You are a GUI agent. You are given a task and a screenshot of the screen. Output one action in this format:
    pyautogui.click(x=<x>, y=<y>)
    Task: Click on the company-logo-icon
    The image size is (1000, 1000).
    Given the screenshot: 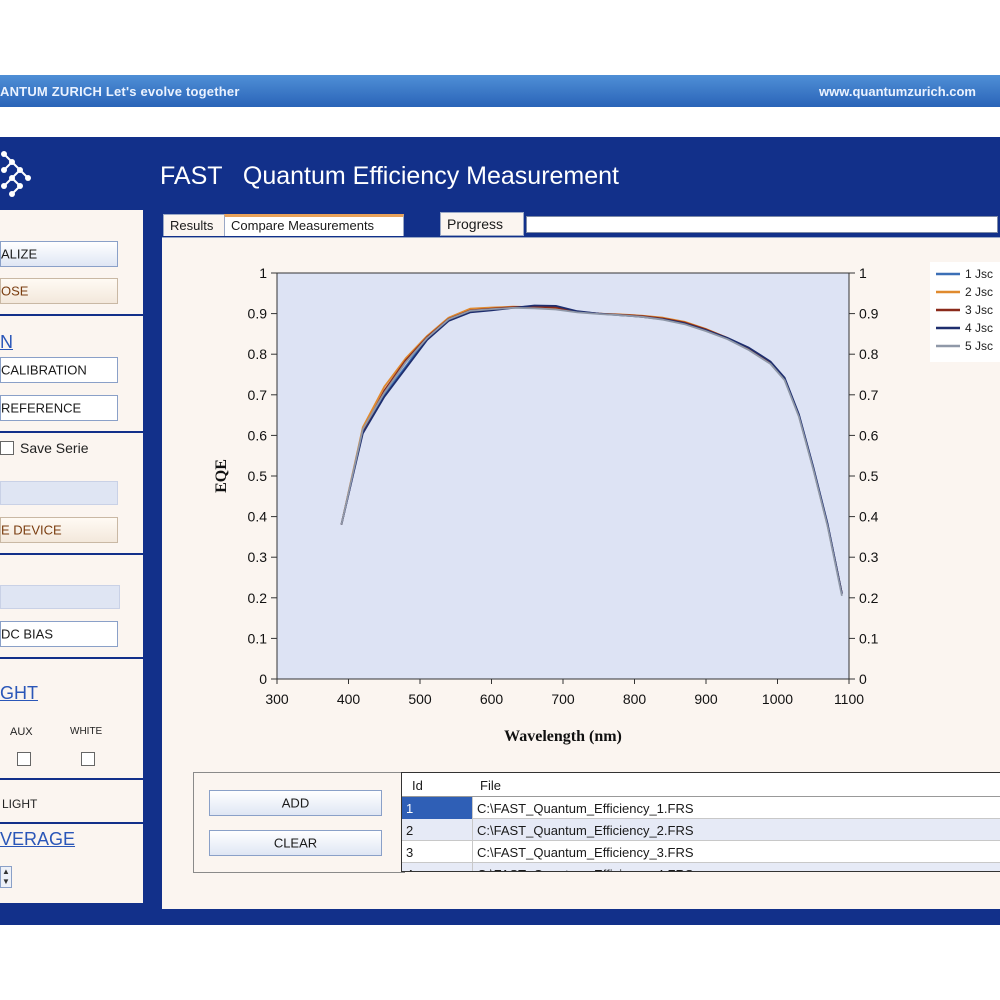 What is the action you would take?
    pyautogui.click(x=16, y=174)
    